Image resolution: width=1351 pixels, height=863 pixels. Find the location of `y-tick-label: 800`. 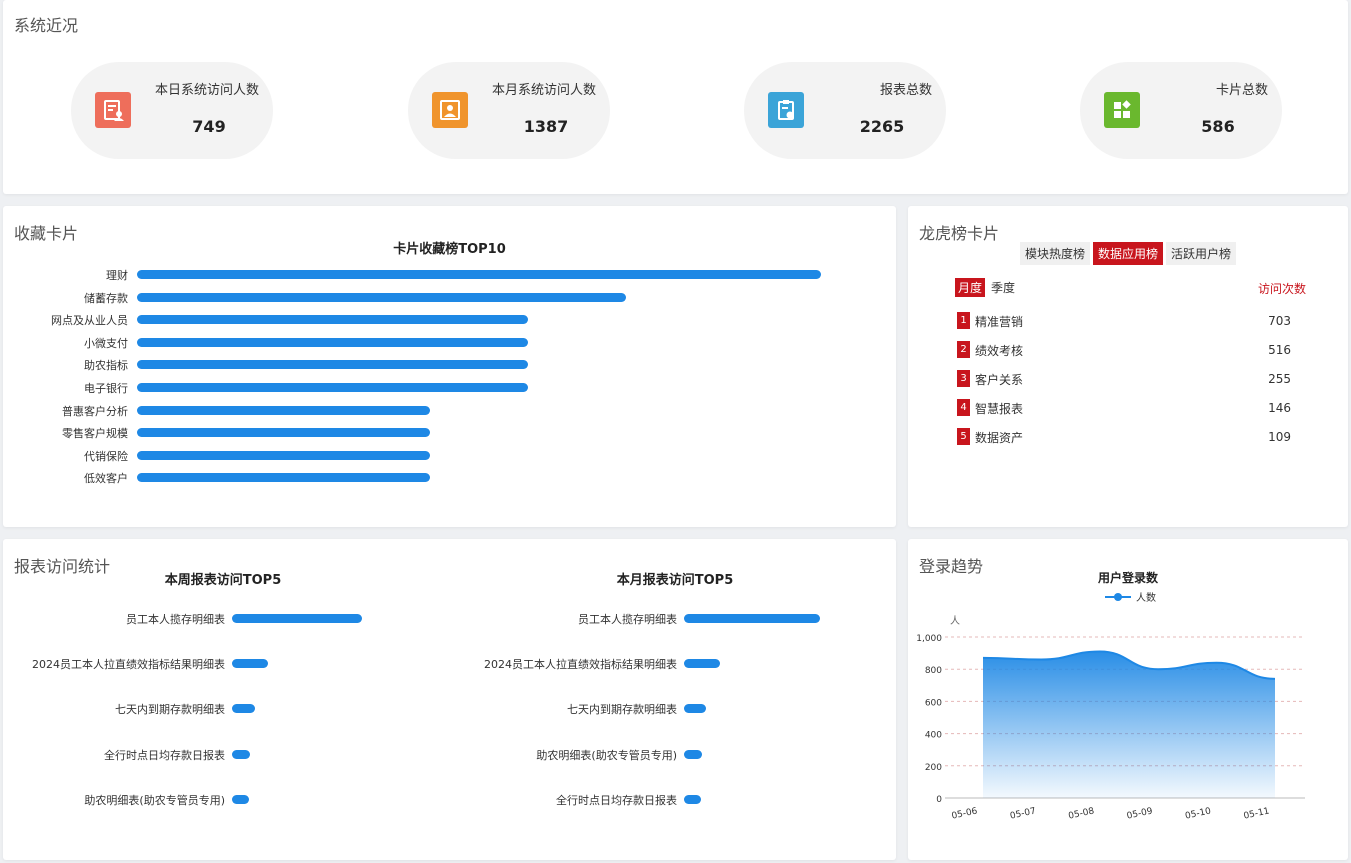

y-tick-label: 800 is located at coordinates (933, 671).